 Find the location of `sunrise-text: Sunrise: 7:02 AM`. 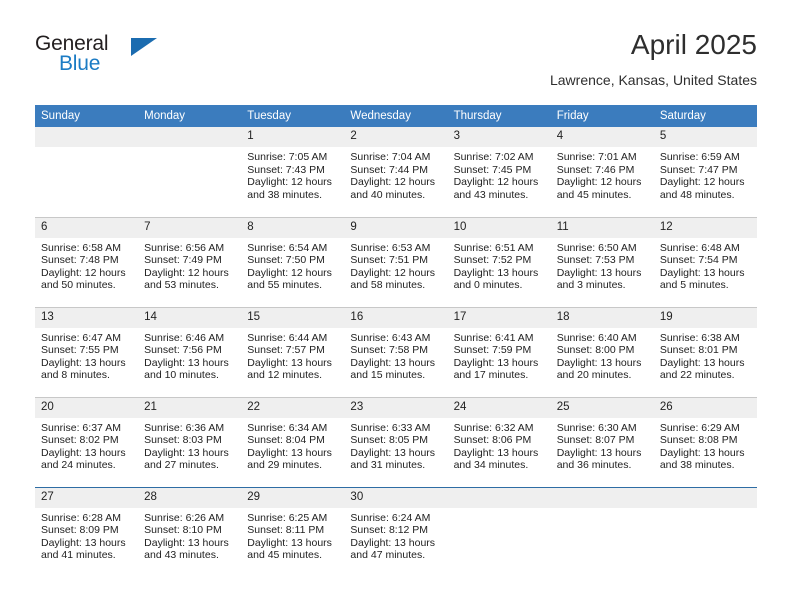

sunrise-text: Sunrise: 7:02 AM is located at coordinates (493, 157).